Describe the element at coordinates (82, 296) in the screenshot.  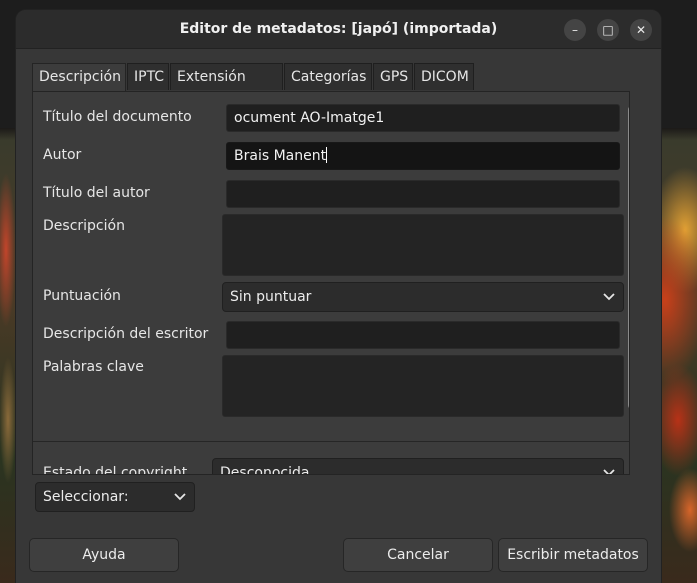
I see `rating-label: Puntuación` at that location.